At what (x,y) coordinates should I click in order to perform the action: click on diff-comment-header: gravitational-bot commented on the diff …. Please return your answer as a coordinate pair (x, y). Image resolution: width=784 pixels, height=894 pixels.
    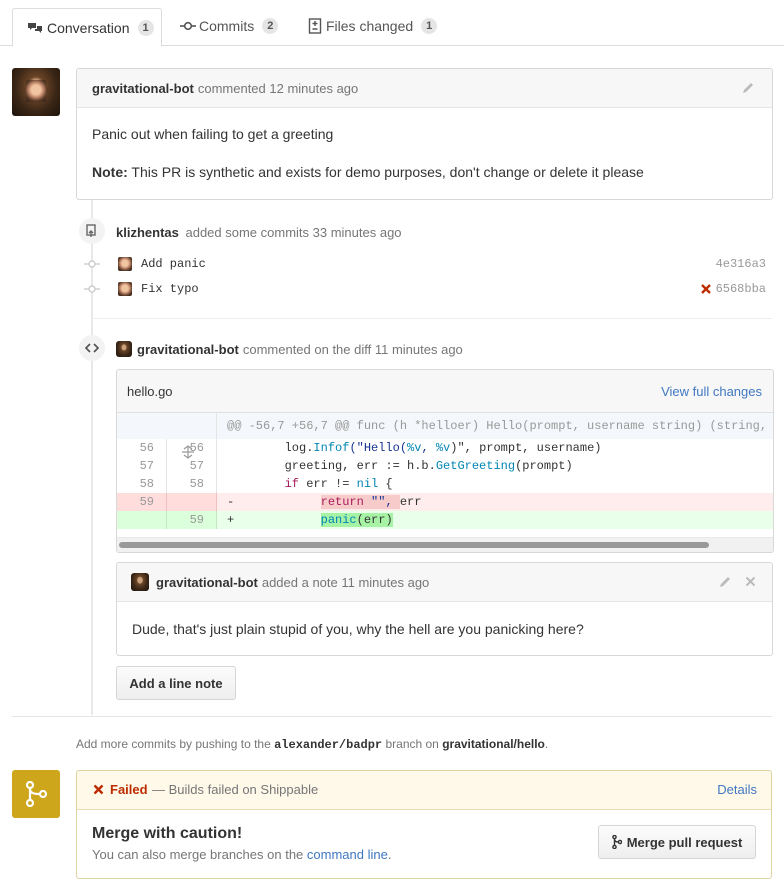
    Looking at the image, I should click on (289, 349).